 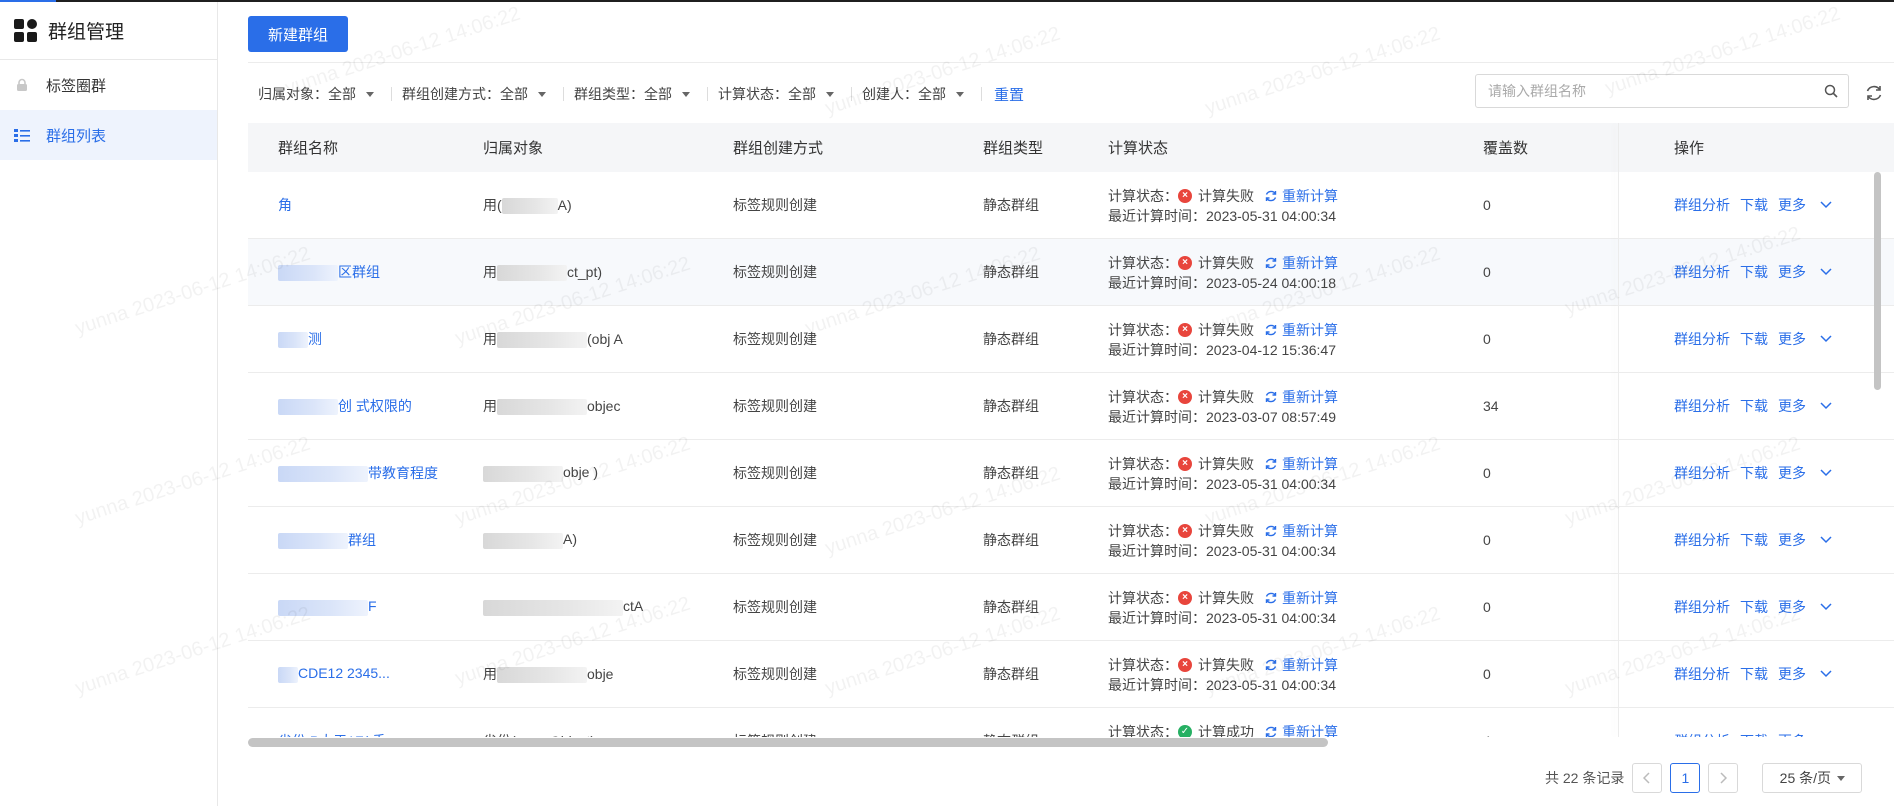 I want to click on filter-creator: 创建人： 全部, so click(x=917, y=94).